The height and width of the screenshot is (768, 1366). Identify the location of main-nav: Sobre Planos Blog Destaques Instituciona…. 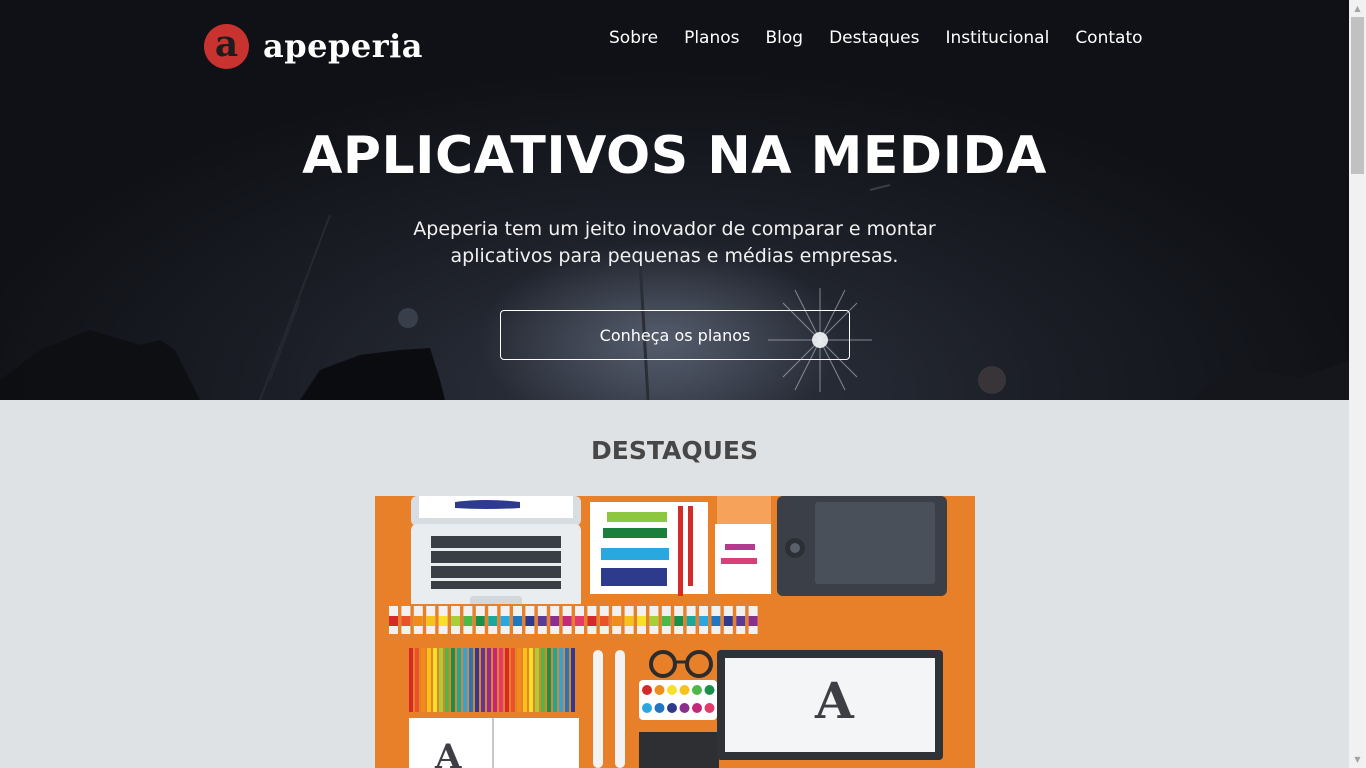
(876, 38).